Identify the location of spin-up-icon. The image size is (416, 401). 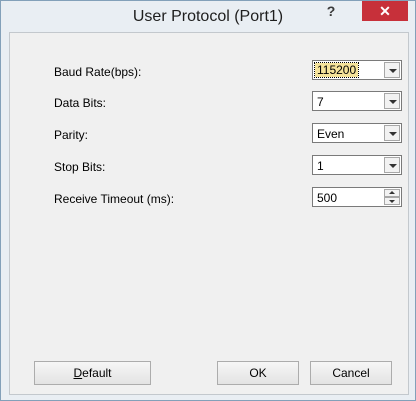
(392, 193).